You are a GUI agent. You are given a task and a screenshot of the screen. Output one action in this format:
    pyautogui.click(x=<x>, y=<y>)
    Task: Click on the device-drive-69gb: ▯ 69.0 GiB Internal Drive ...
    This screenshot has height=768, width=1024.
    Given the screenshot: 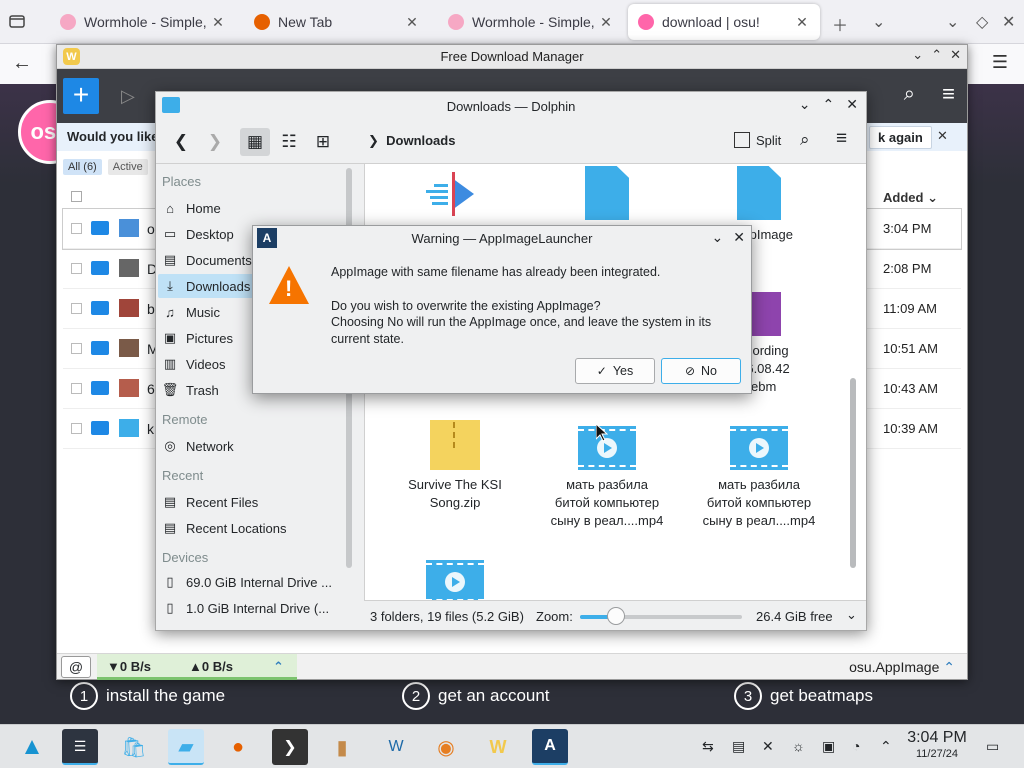 What is the action you would take?
    pyautogui.click(x=249, y=582)
    